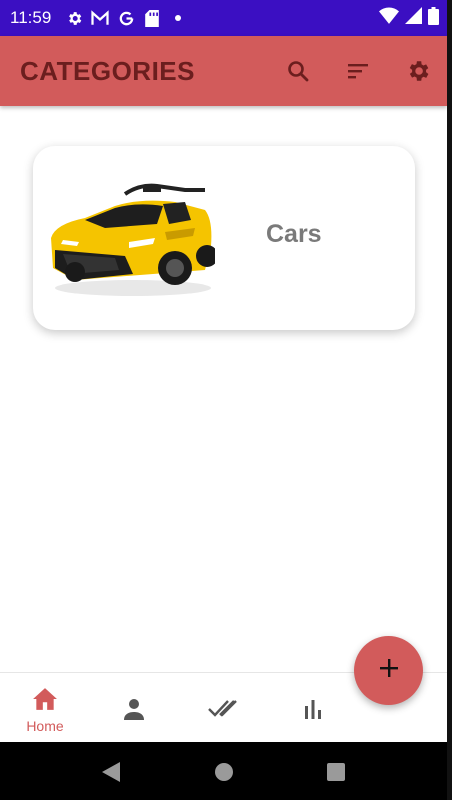  What do you see at coordinates (131, 238) in the screenshot?
I see `category-image` at bounding box center [131, 238].